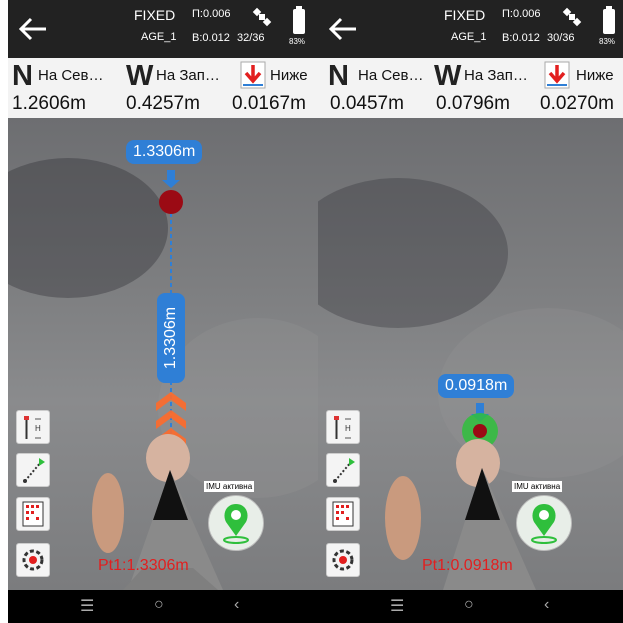 This screenshot has width=623, height=623. I want to click on target-arrow-icon, so click(171, 179).